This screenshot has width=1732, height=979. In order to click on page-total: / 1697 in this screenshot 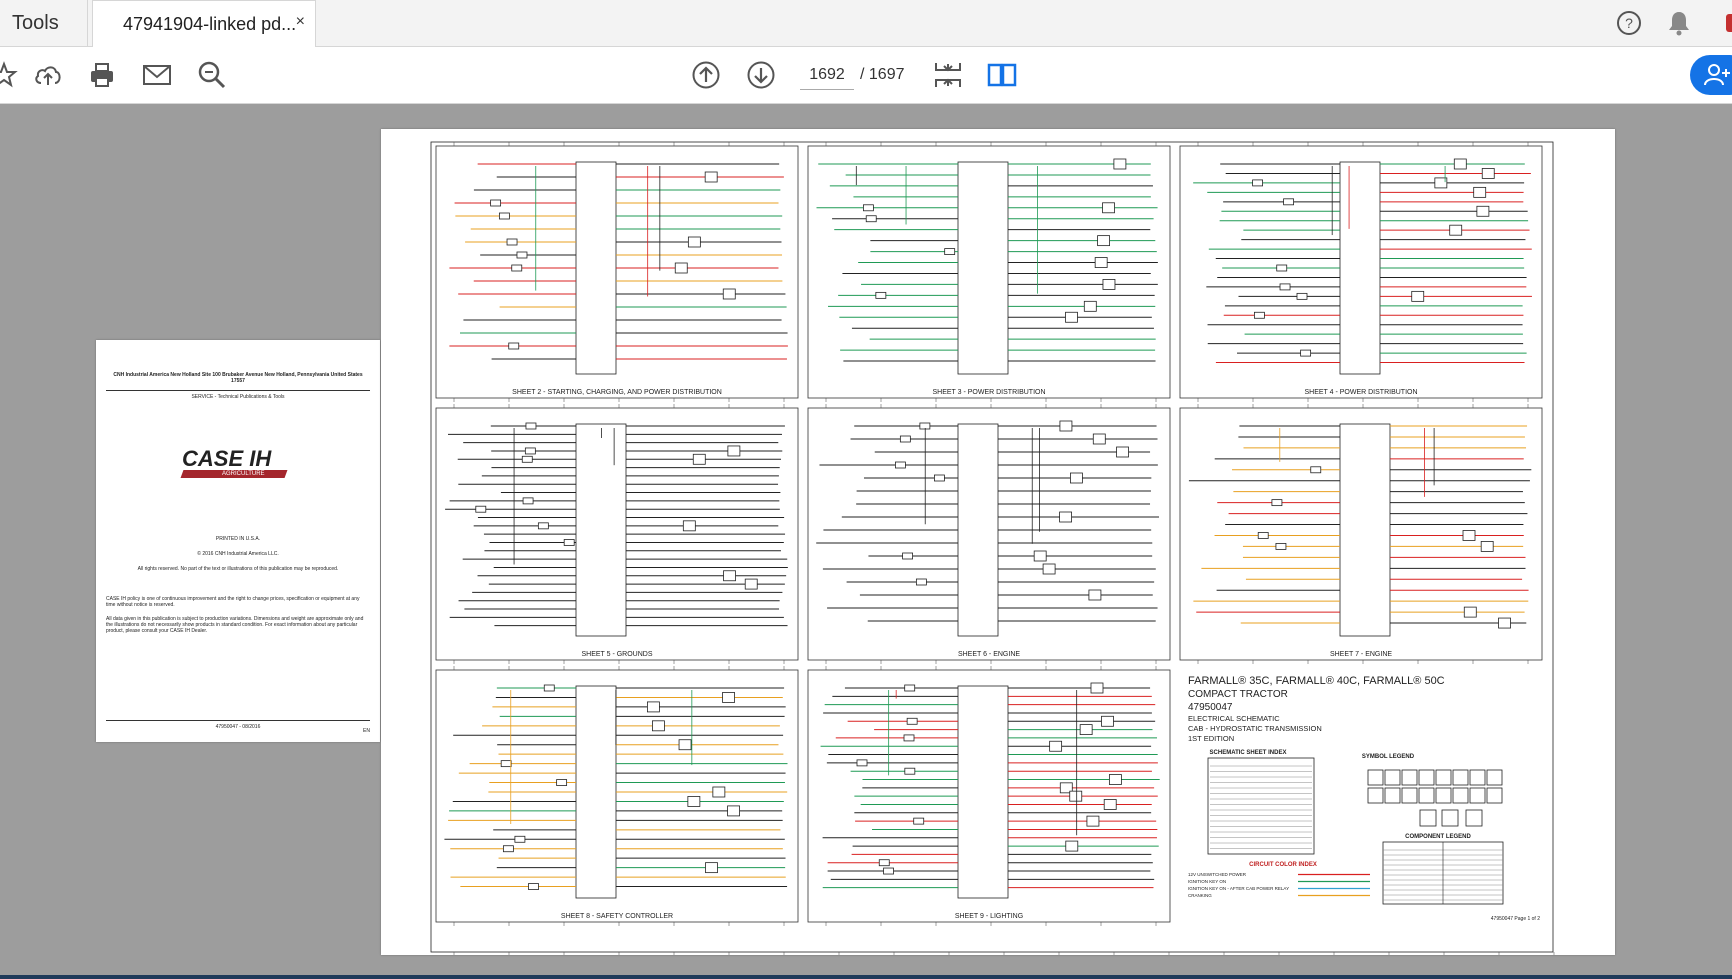, I will do `click(882, 74)`.